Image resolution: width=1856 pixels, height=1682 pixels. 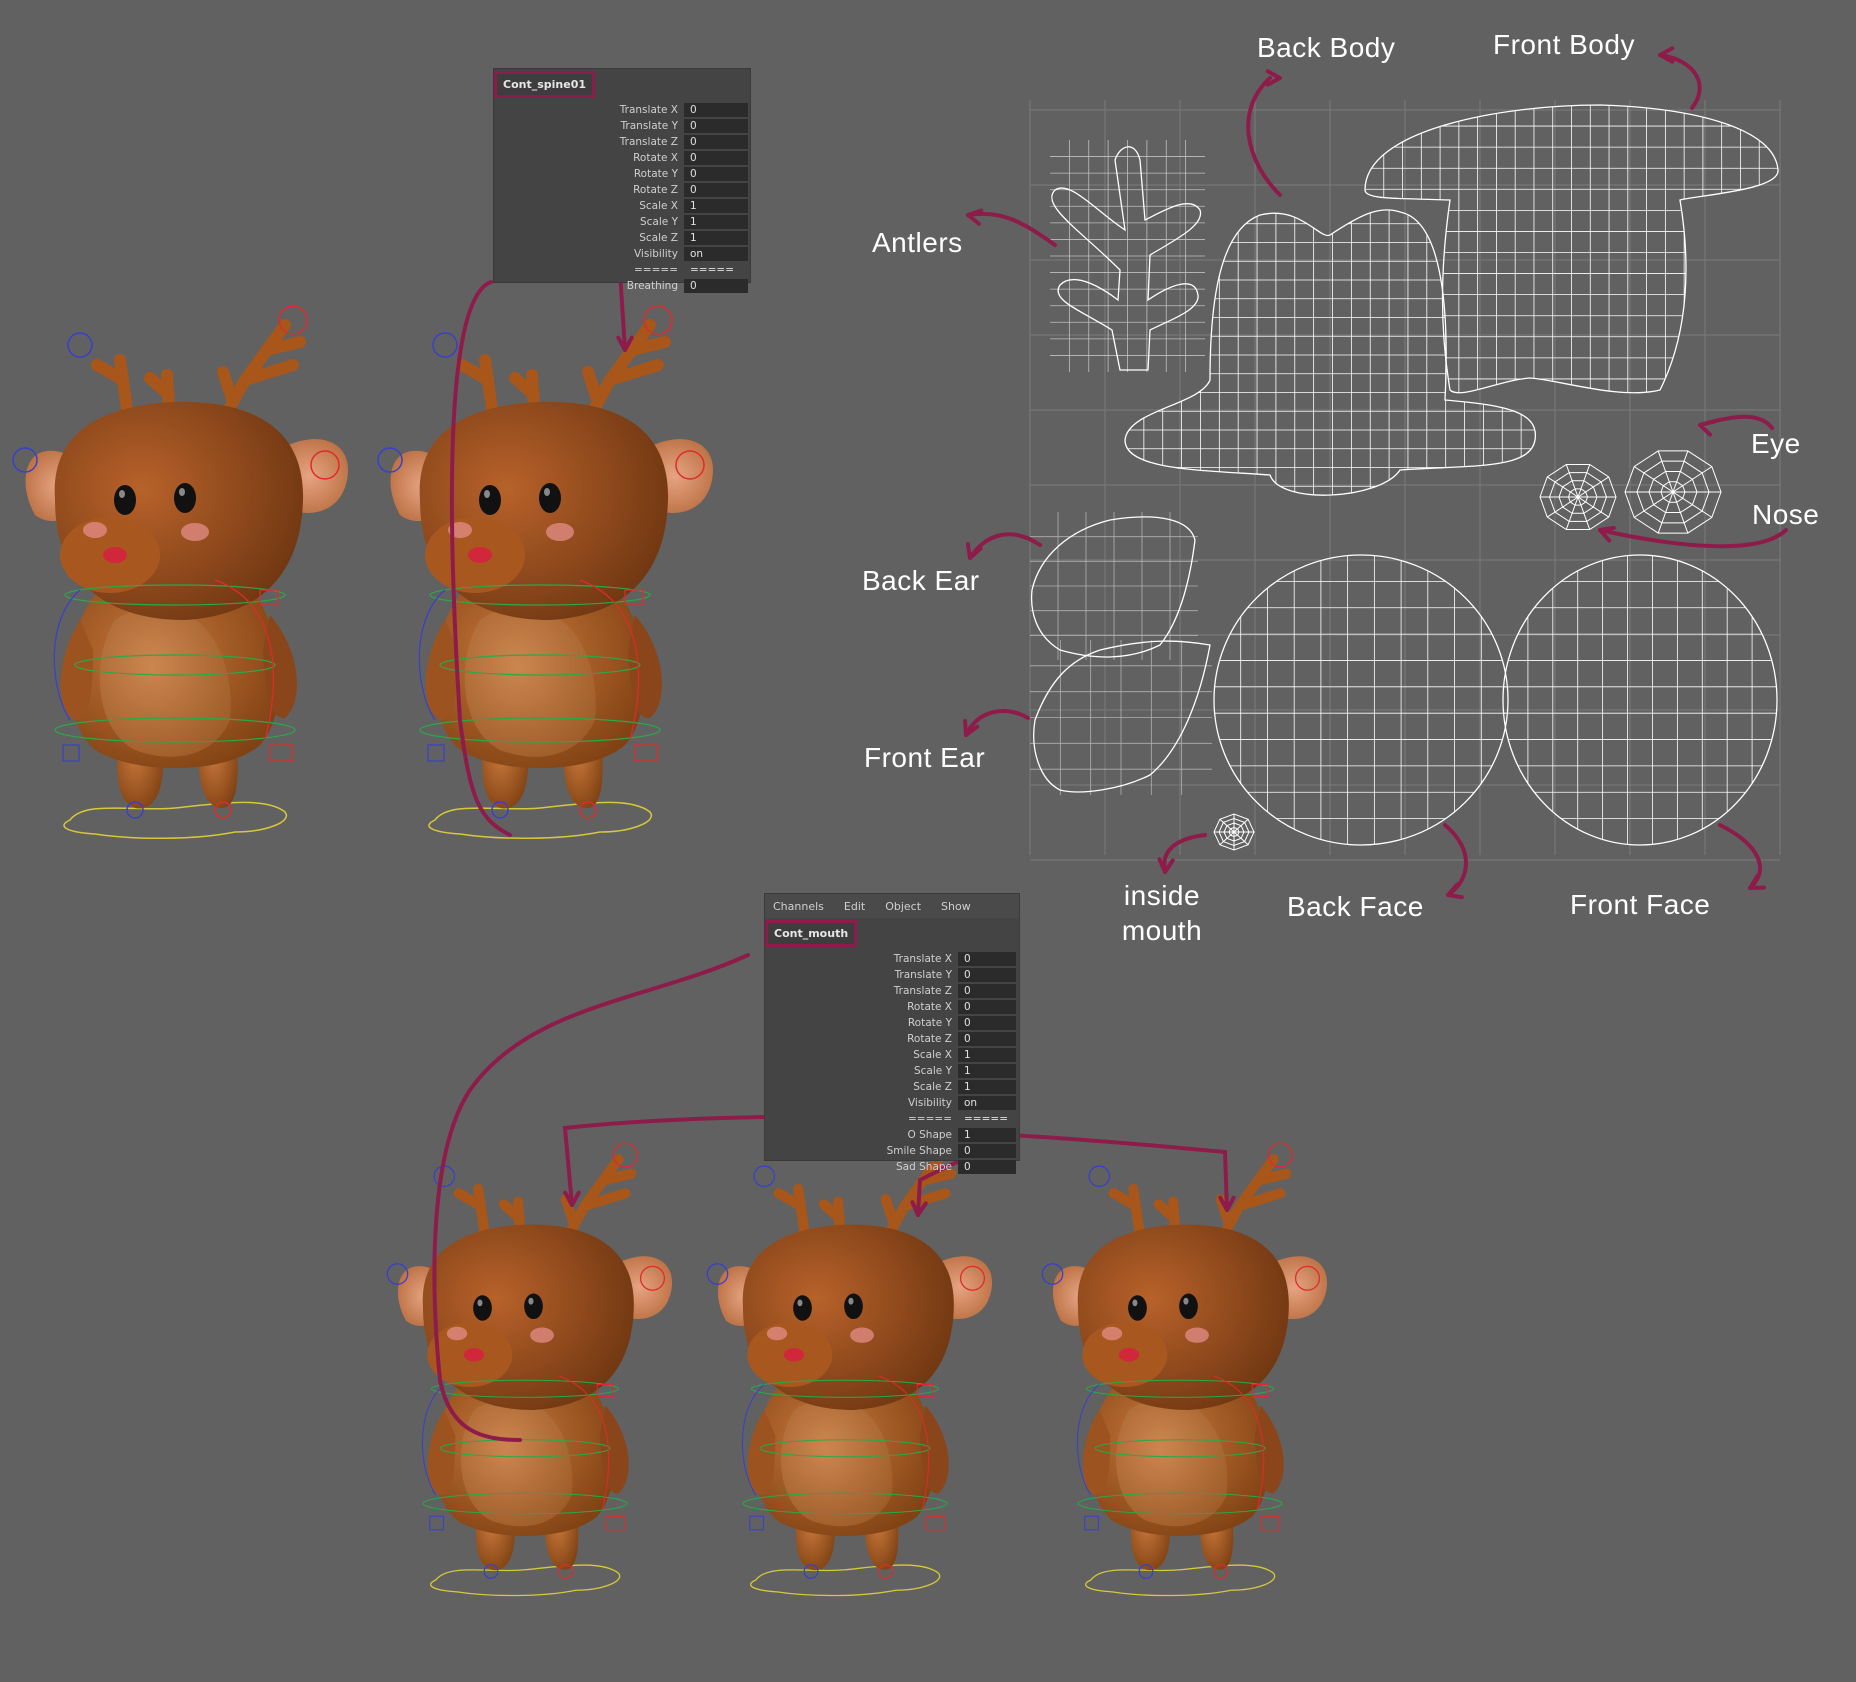 I want to click on label-inside-mouth: inside mouth, so click(x=1162, y=913).